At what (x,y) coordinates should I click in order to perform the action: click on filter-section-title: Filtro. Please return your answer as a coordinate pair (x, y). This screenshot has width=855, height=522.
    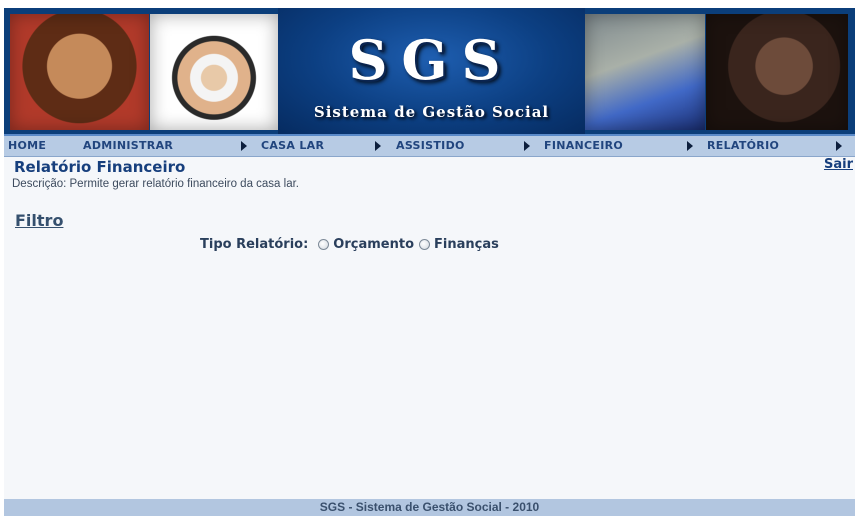
    Looking at the image, I should click on (39, 220).